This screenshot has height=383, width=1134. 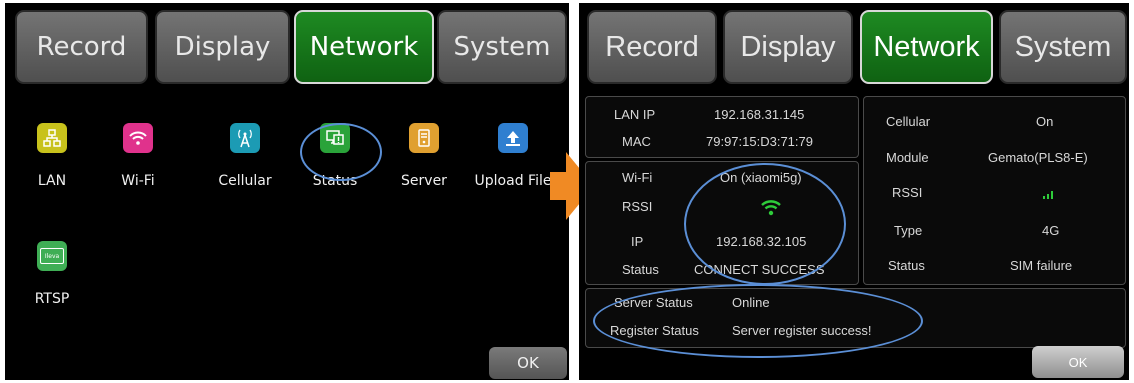 I want to click on tab-display: Display, so click(x=222, y=47).